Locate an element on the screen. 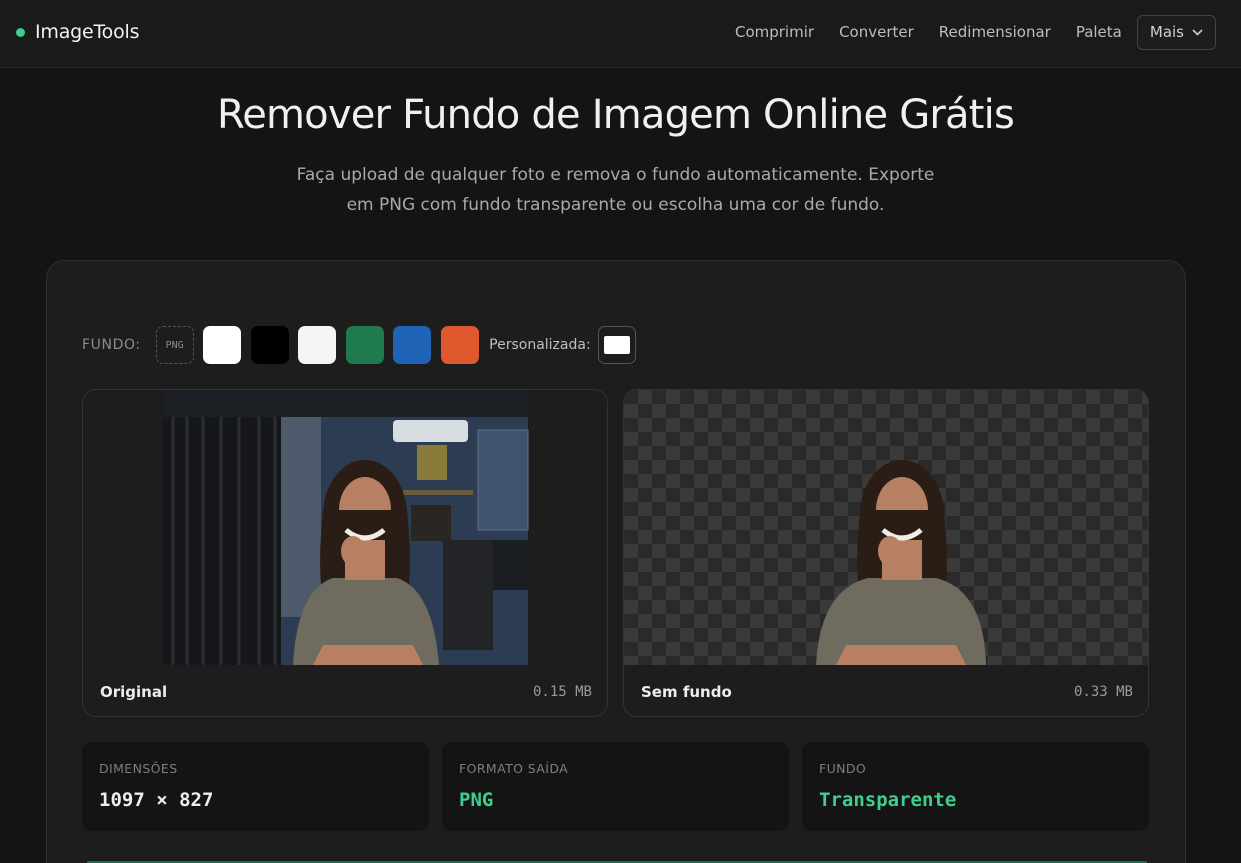 The width and height of the screenshot is (1241, 863). swatch-green is located at coordinates (364, 345).